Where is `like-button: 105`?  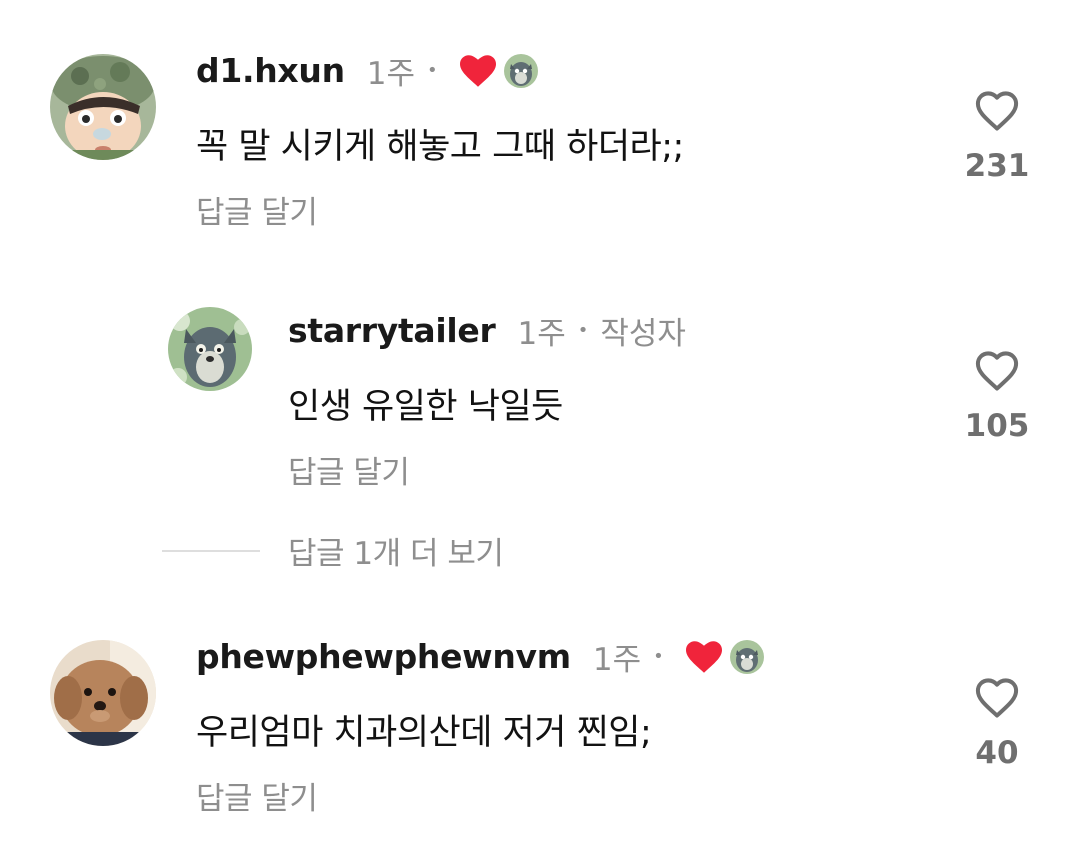
like-button: 105 is located at coordinates (997, 397).